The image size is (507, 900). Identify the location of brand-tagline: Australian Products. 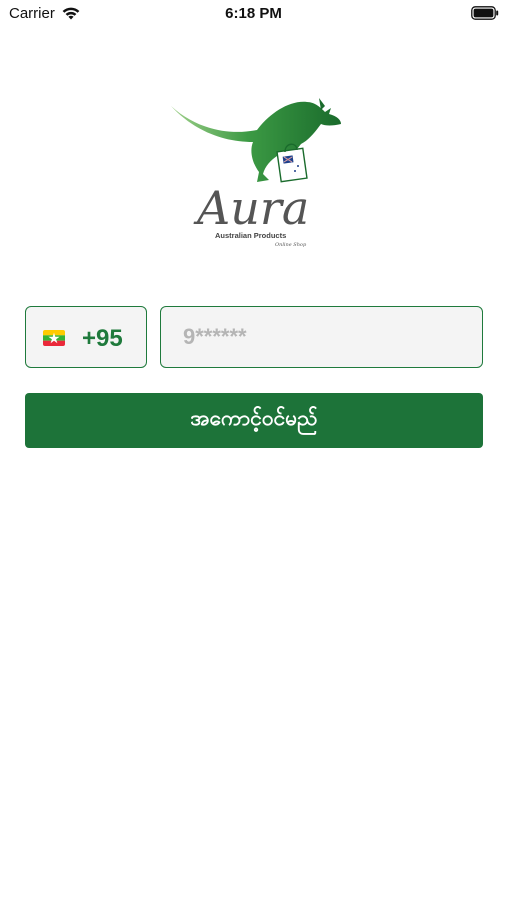
(250, 235).